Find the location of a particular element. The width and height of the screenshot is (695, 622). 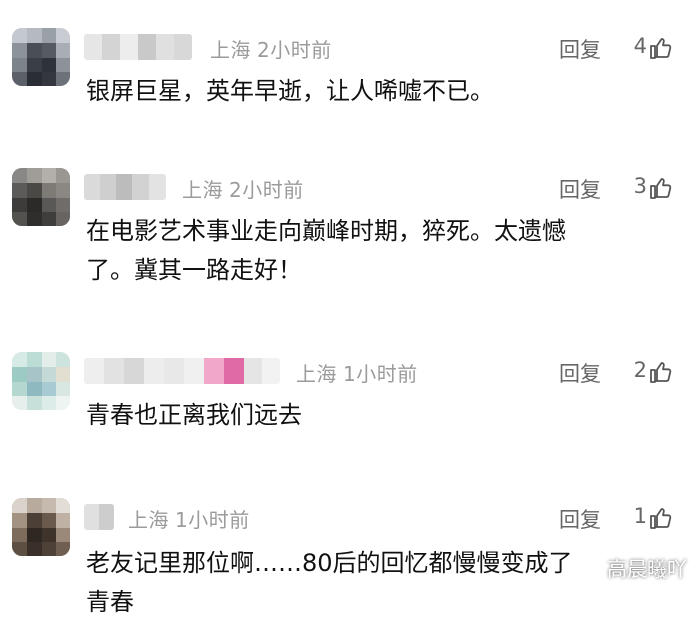

comment-line: 了。冀其一路走好！ is located at coordinates (194, 270).